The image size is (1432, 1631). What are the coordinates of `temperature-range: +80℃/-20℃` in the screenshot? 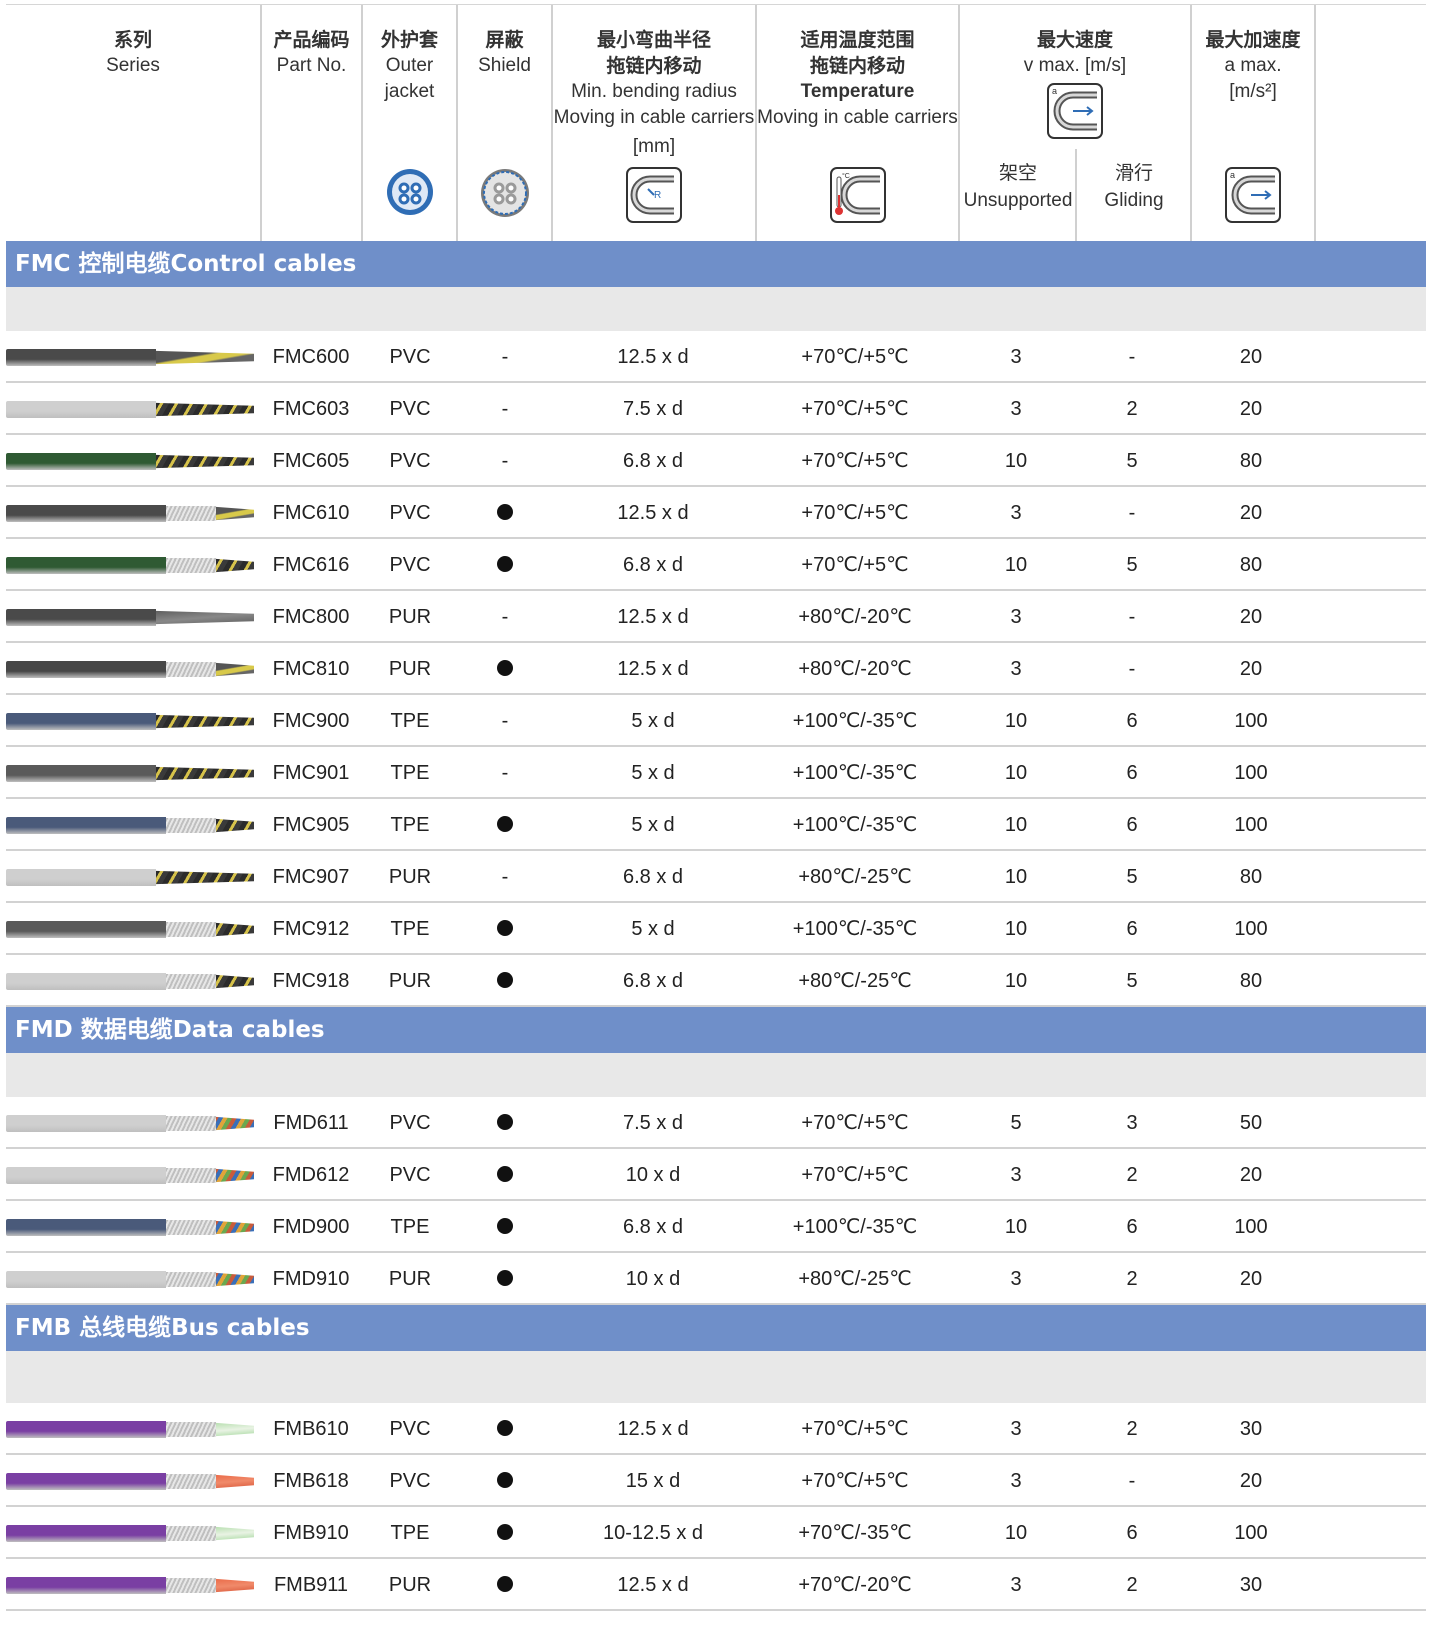 It's located at (855, 669).